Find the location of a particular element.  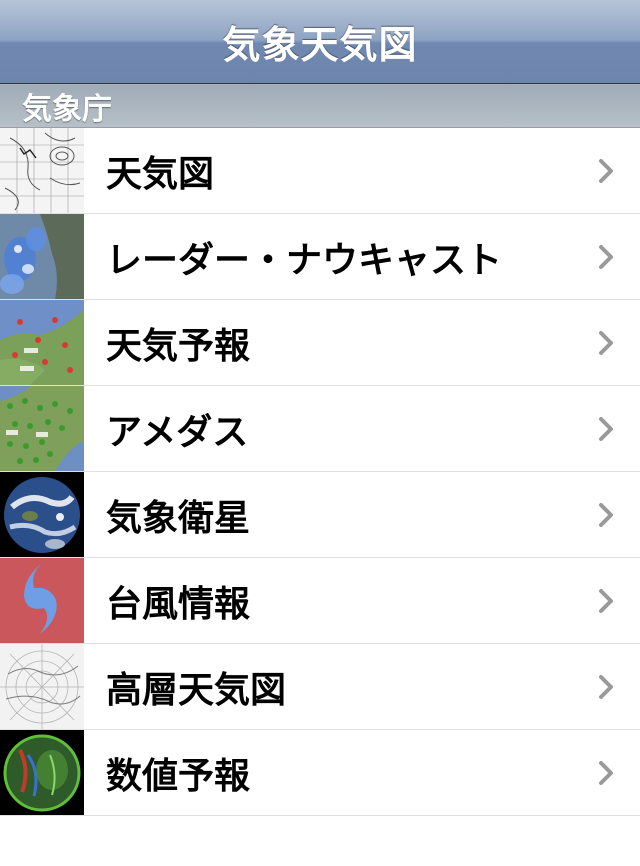

typhoon-icon is located at coordinates (42, 600).